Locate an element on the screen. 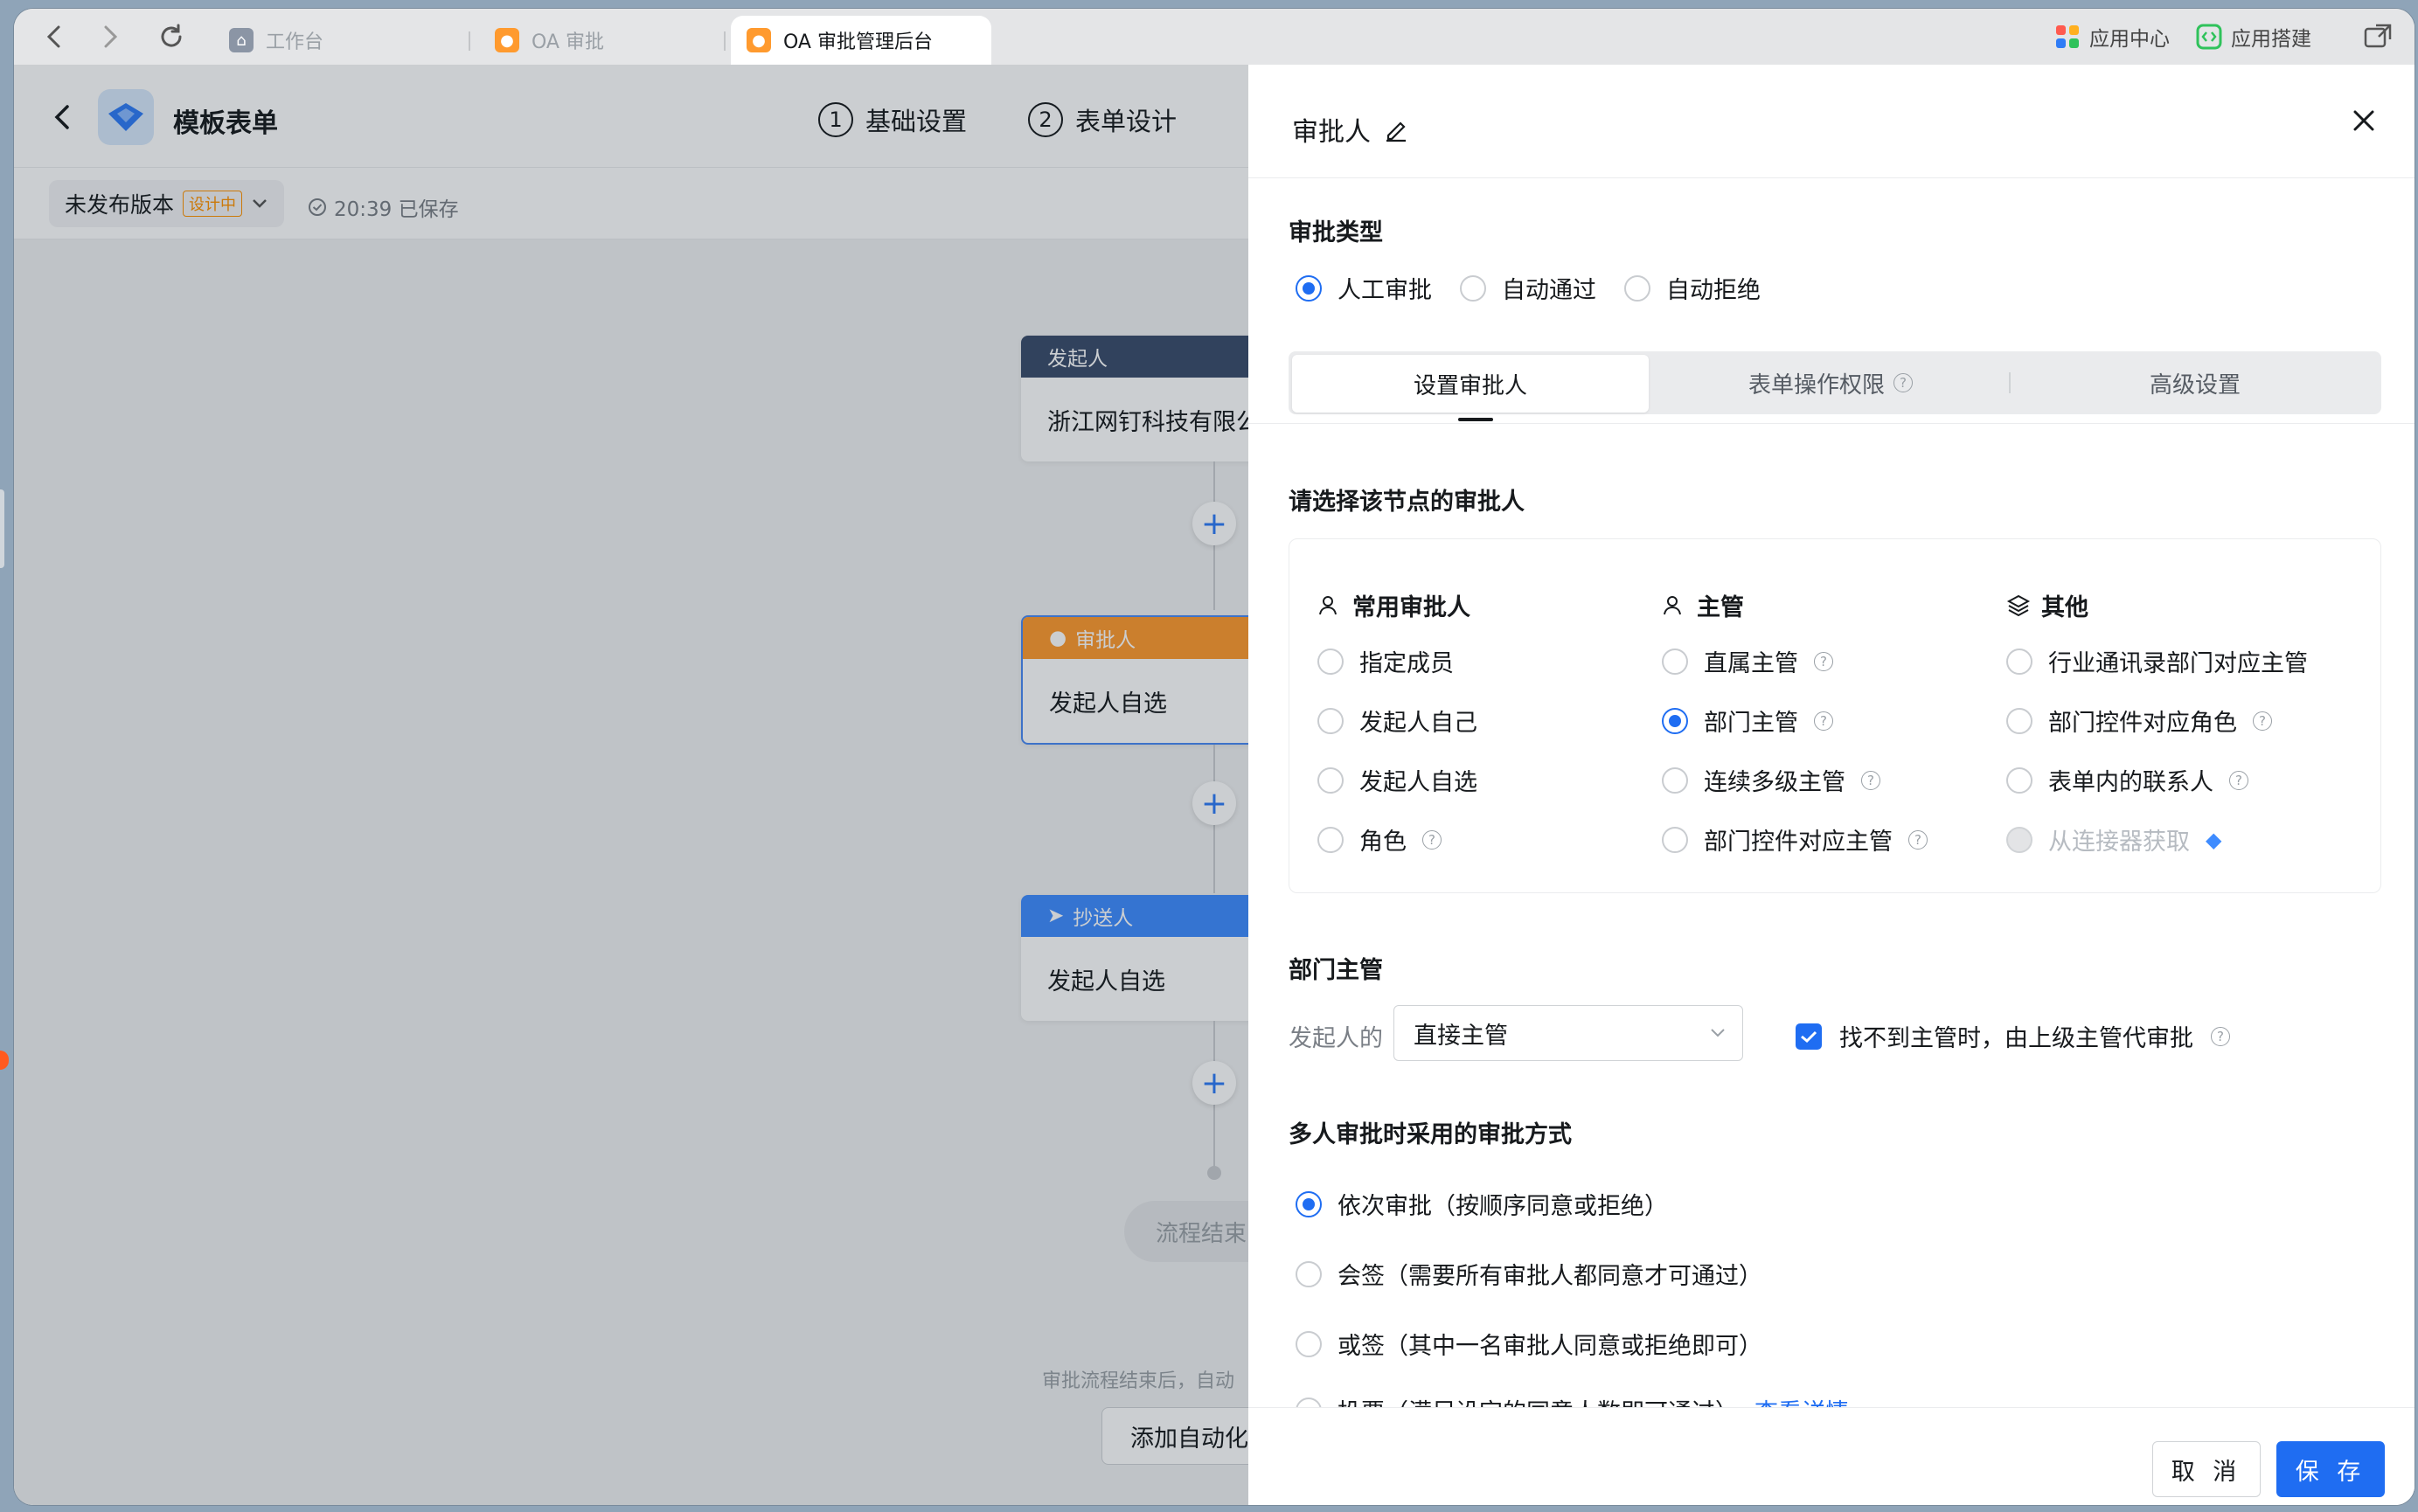 This screenshot has width=2418, height=1512. settings-tabs: 设置审批人 表单操作权限 ? 高级设置 is located at coordinates (1835, 382).